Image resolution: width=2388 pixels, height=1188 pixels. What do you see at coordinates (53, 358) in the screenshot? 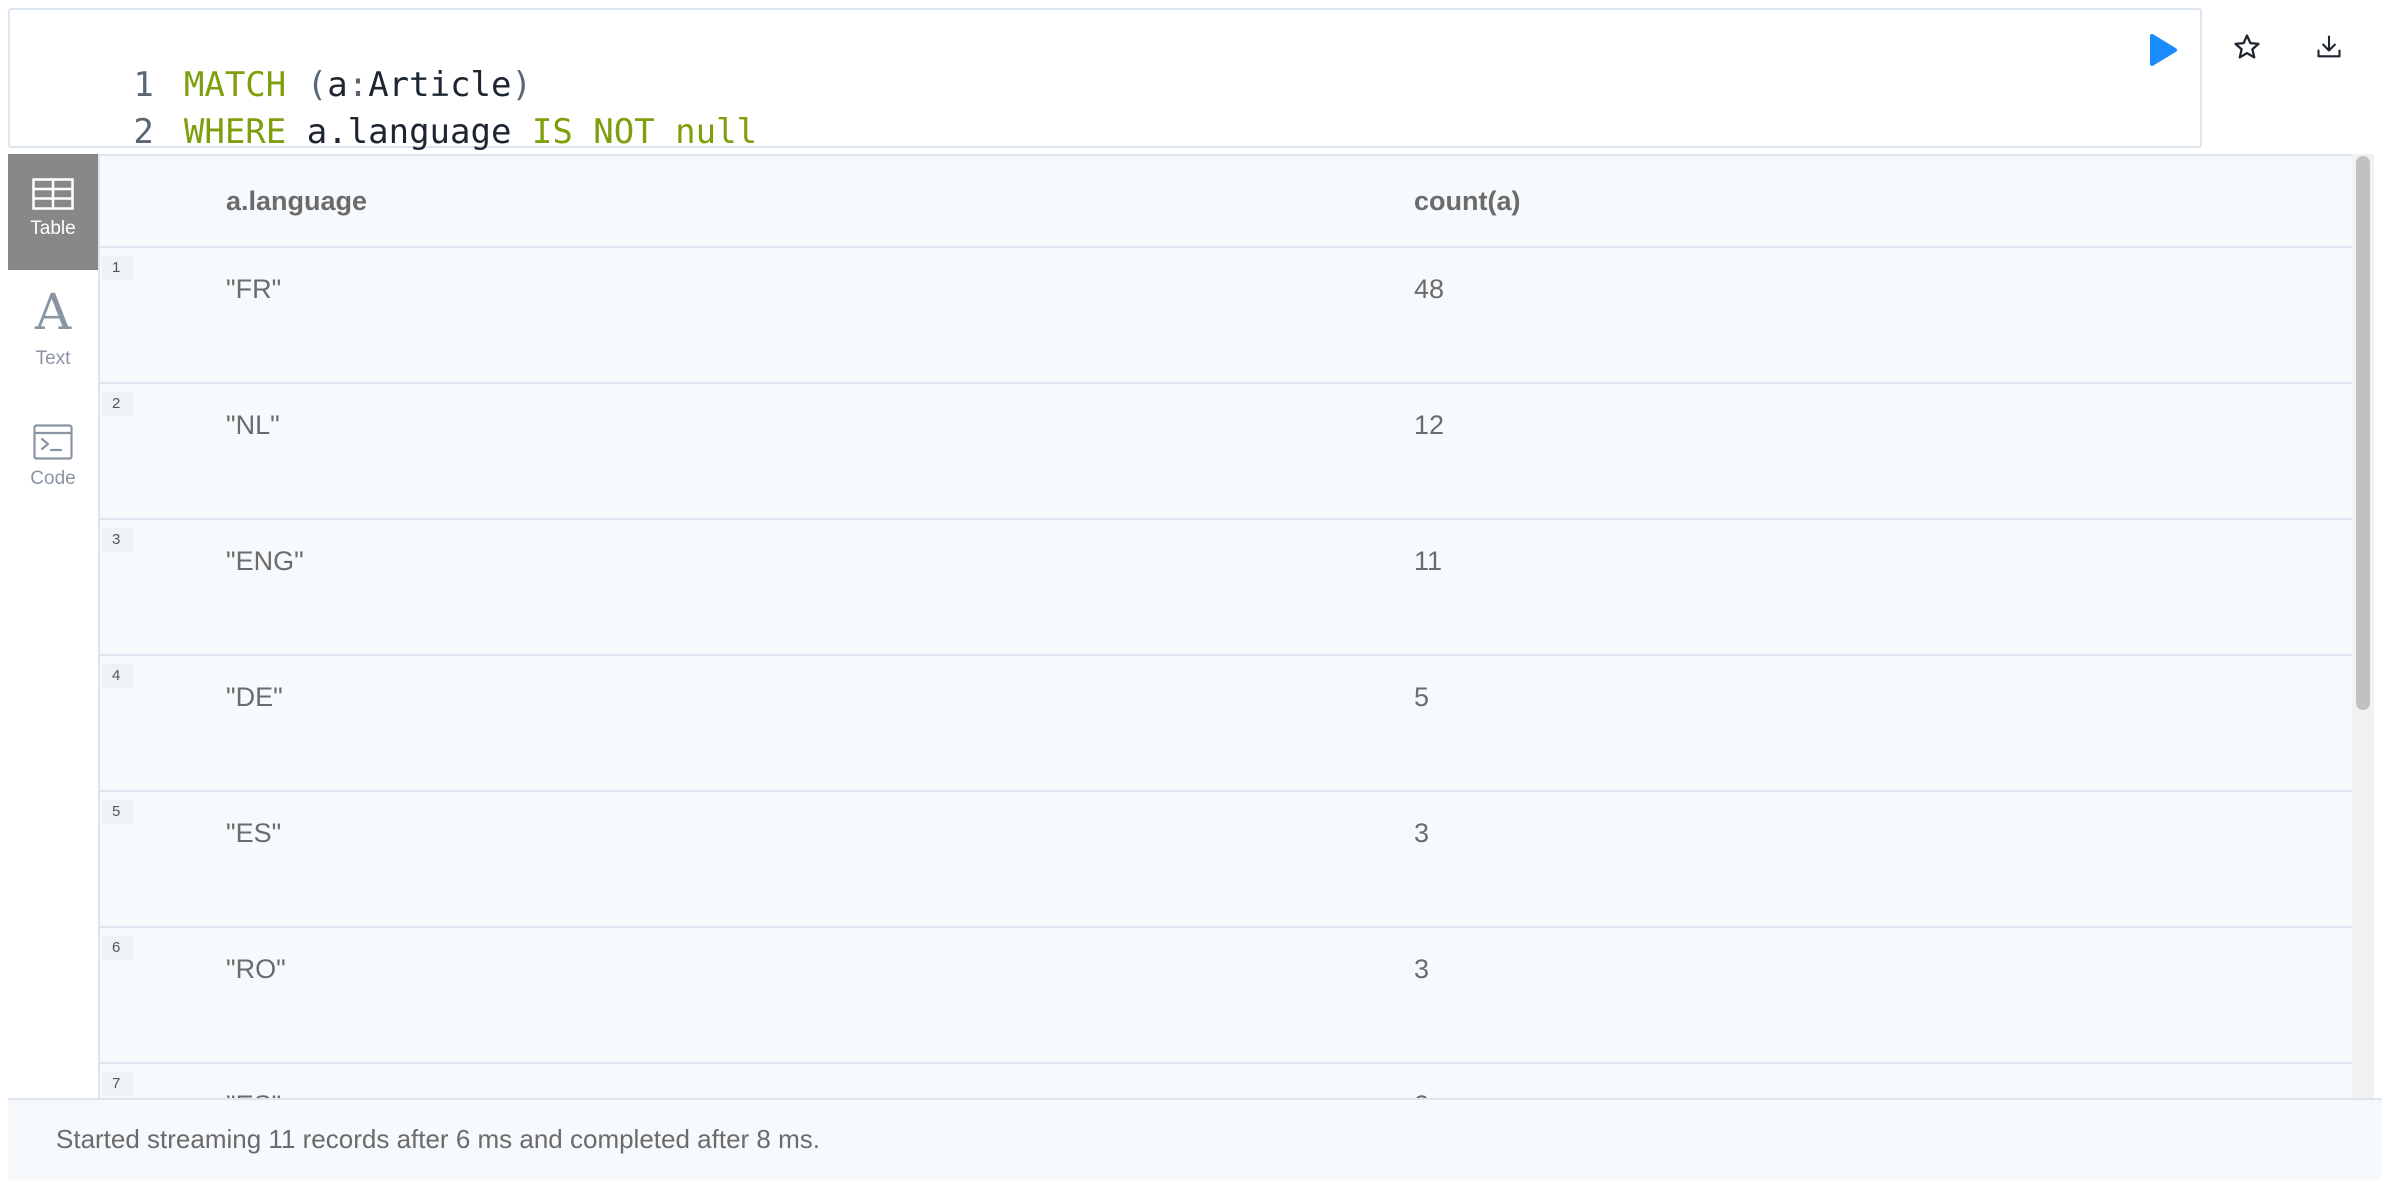
I see `tab-text-label: Text` at bounding box center [53, 358].